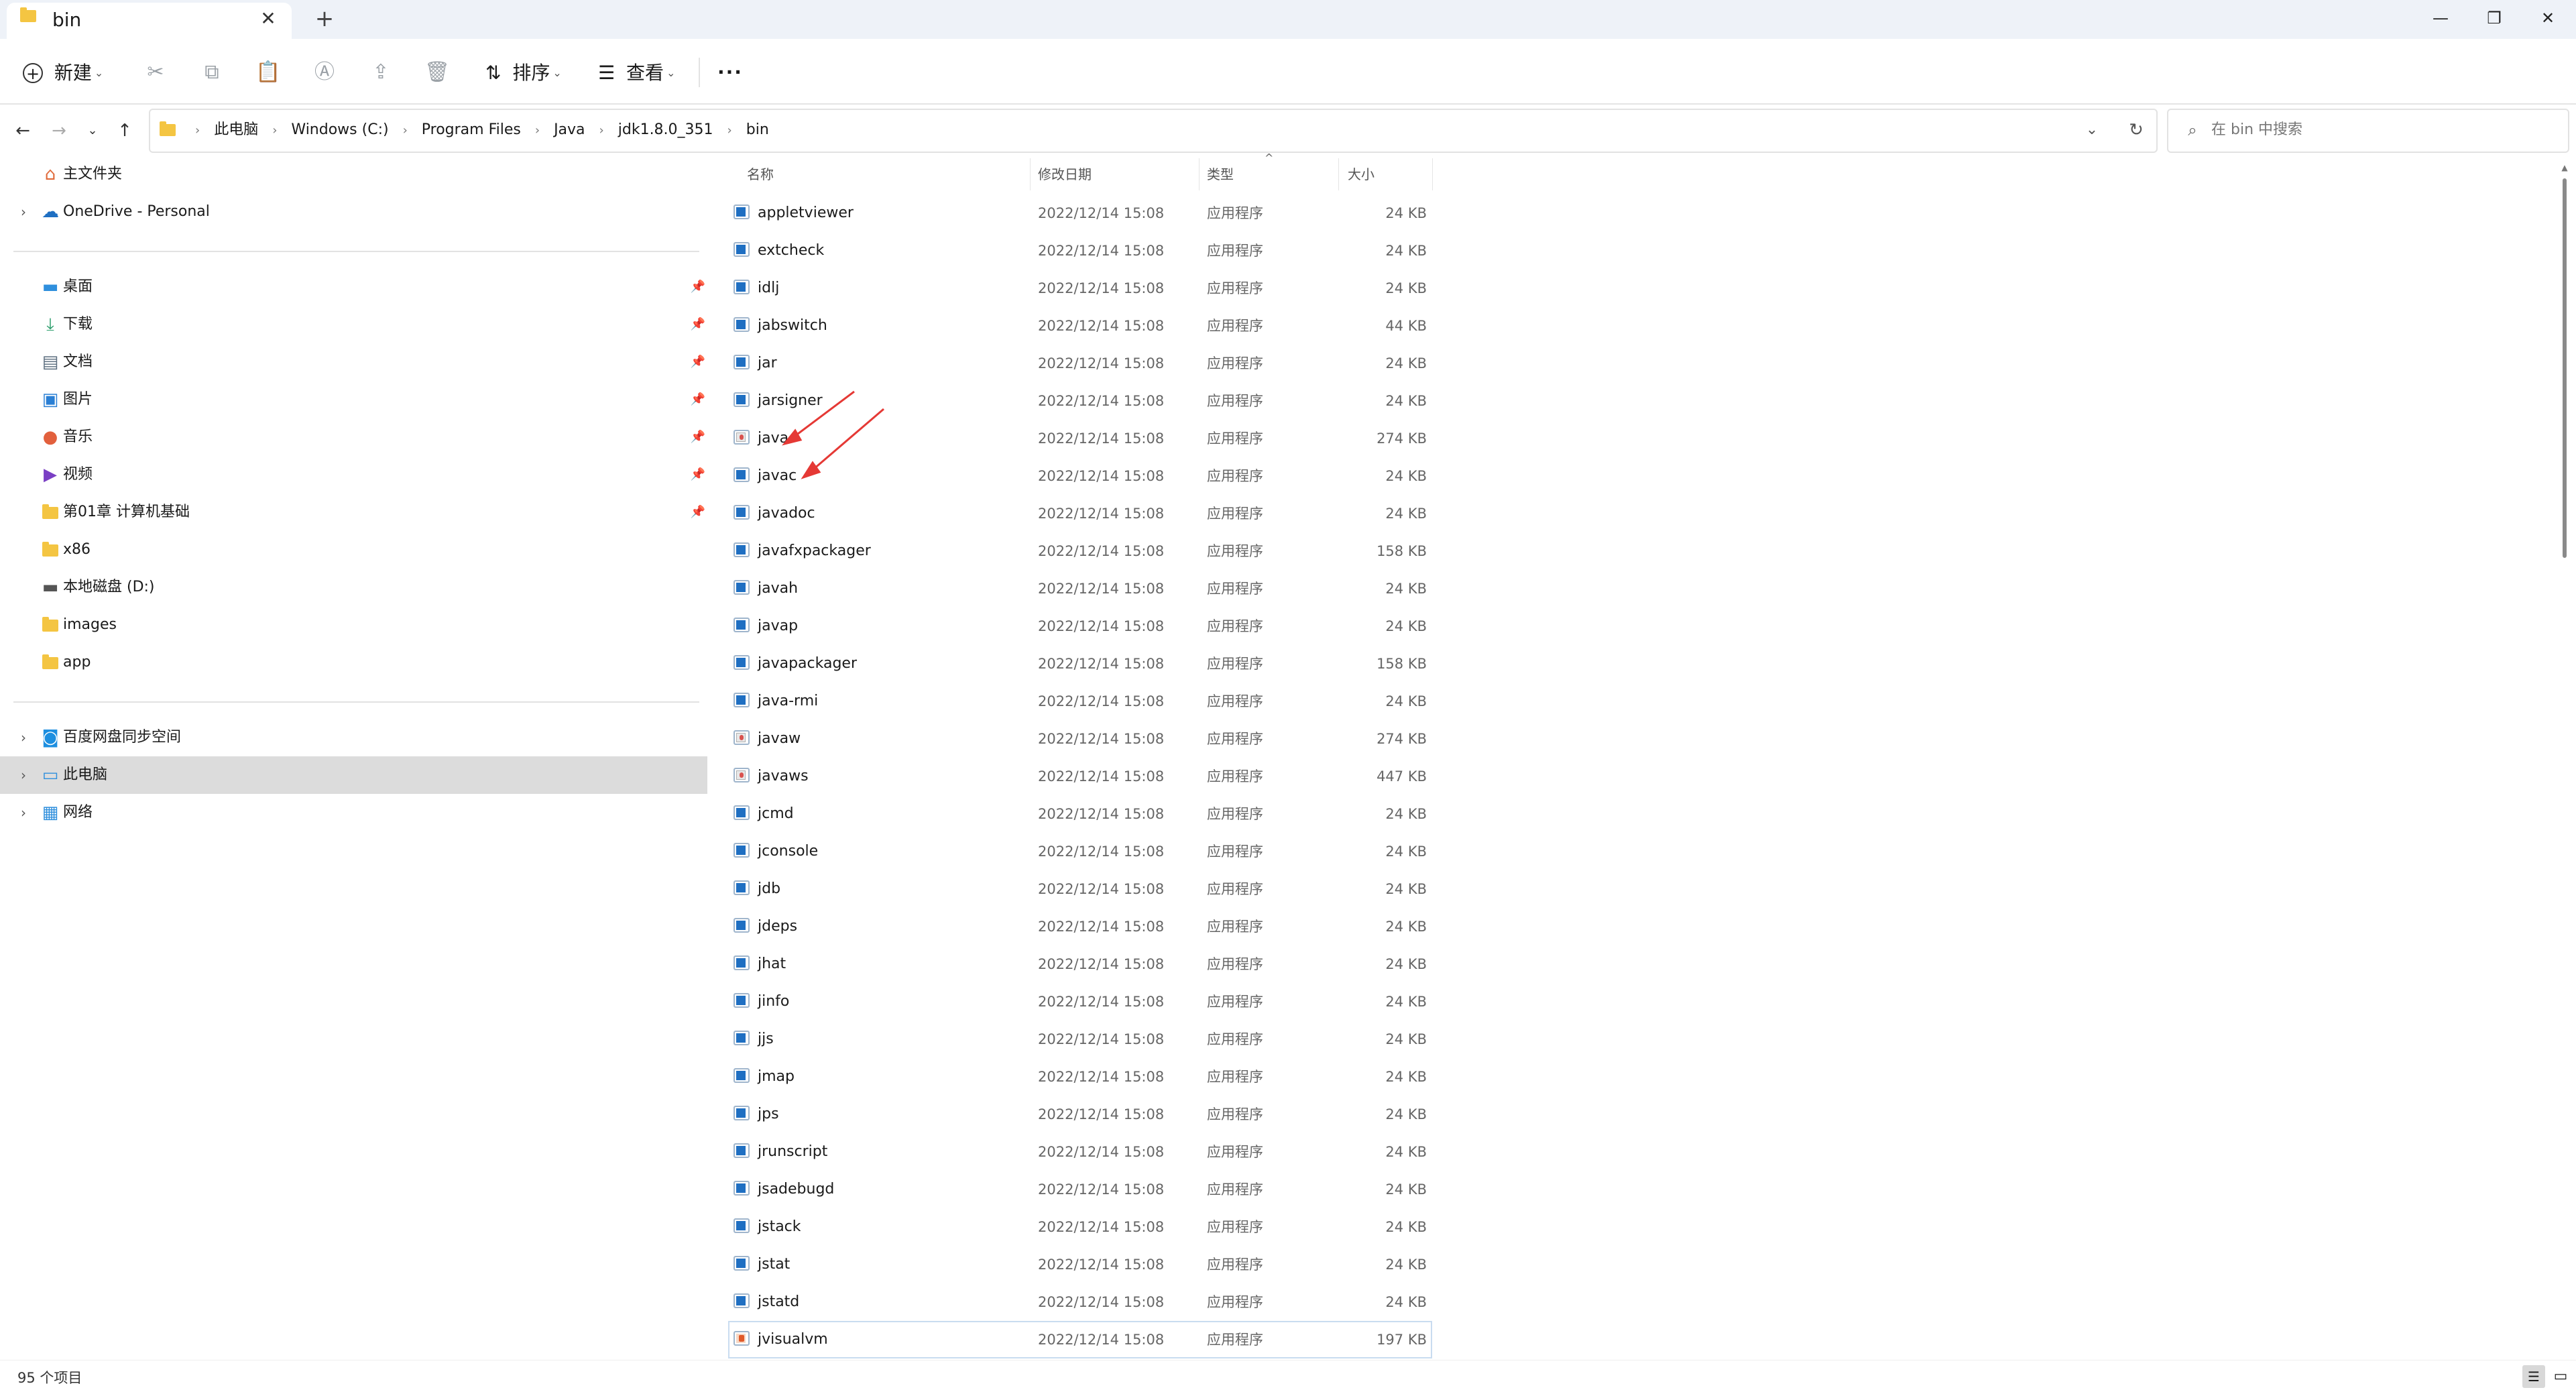 This screenshot has height=1394, width=2576. Describe the element at coordinates (353, 775) in the screenshot. I see `sidebar-item-this-pc: › ▭ 此电脑` at that location.